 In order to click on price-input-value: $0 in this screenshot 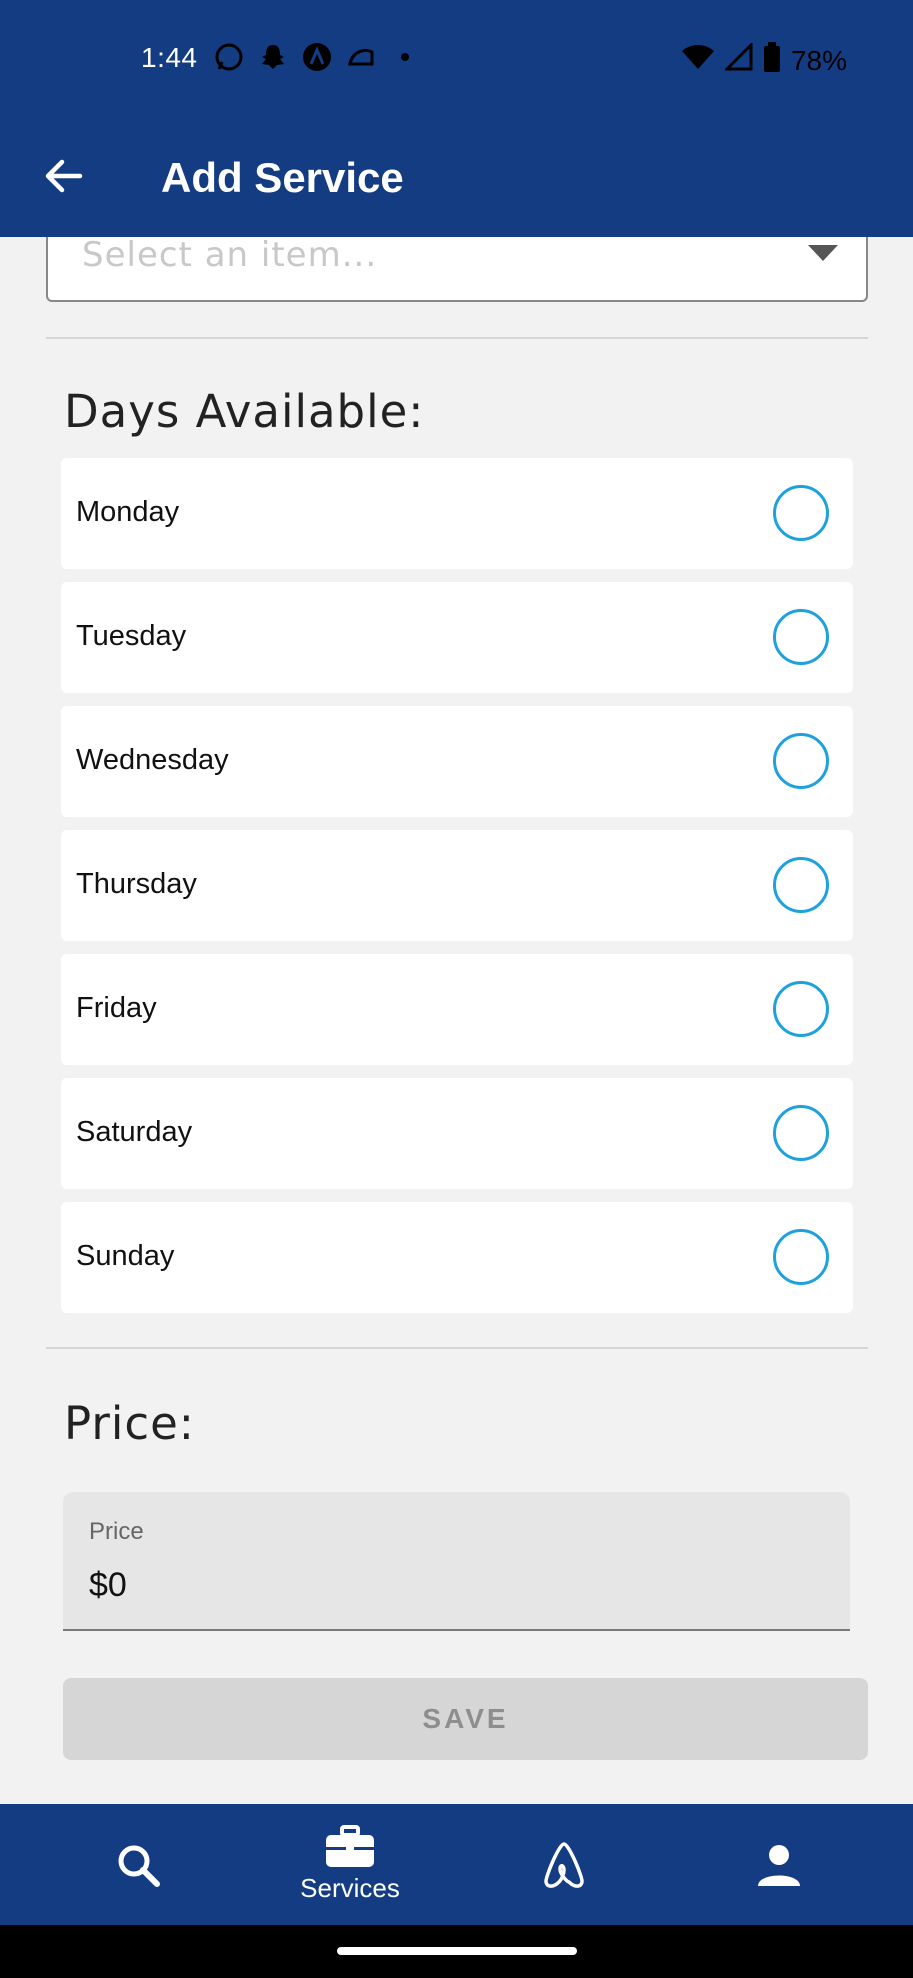, I will do `click(108, 1585)`.